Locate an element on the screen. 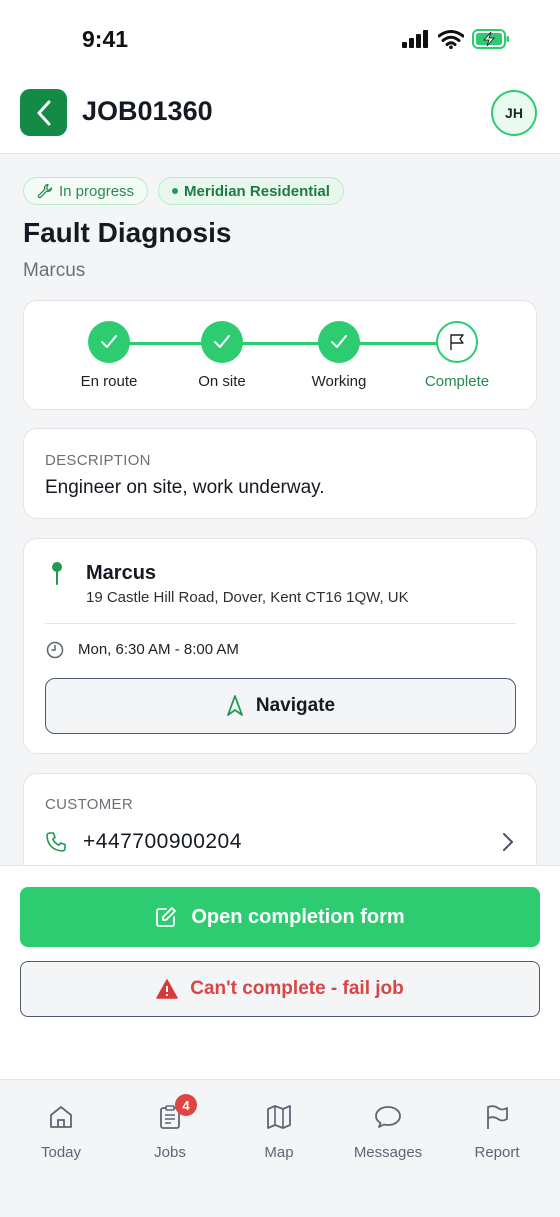  navigation-arrow-icon is located at coordinates (234, 705).